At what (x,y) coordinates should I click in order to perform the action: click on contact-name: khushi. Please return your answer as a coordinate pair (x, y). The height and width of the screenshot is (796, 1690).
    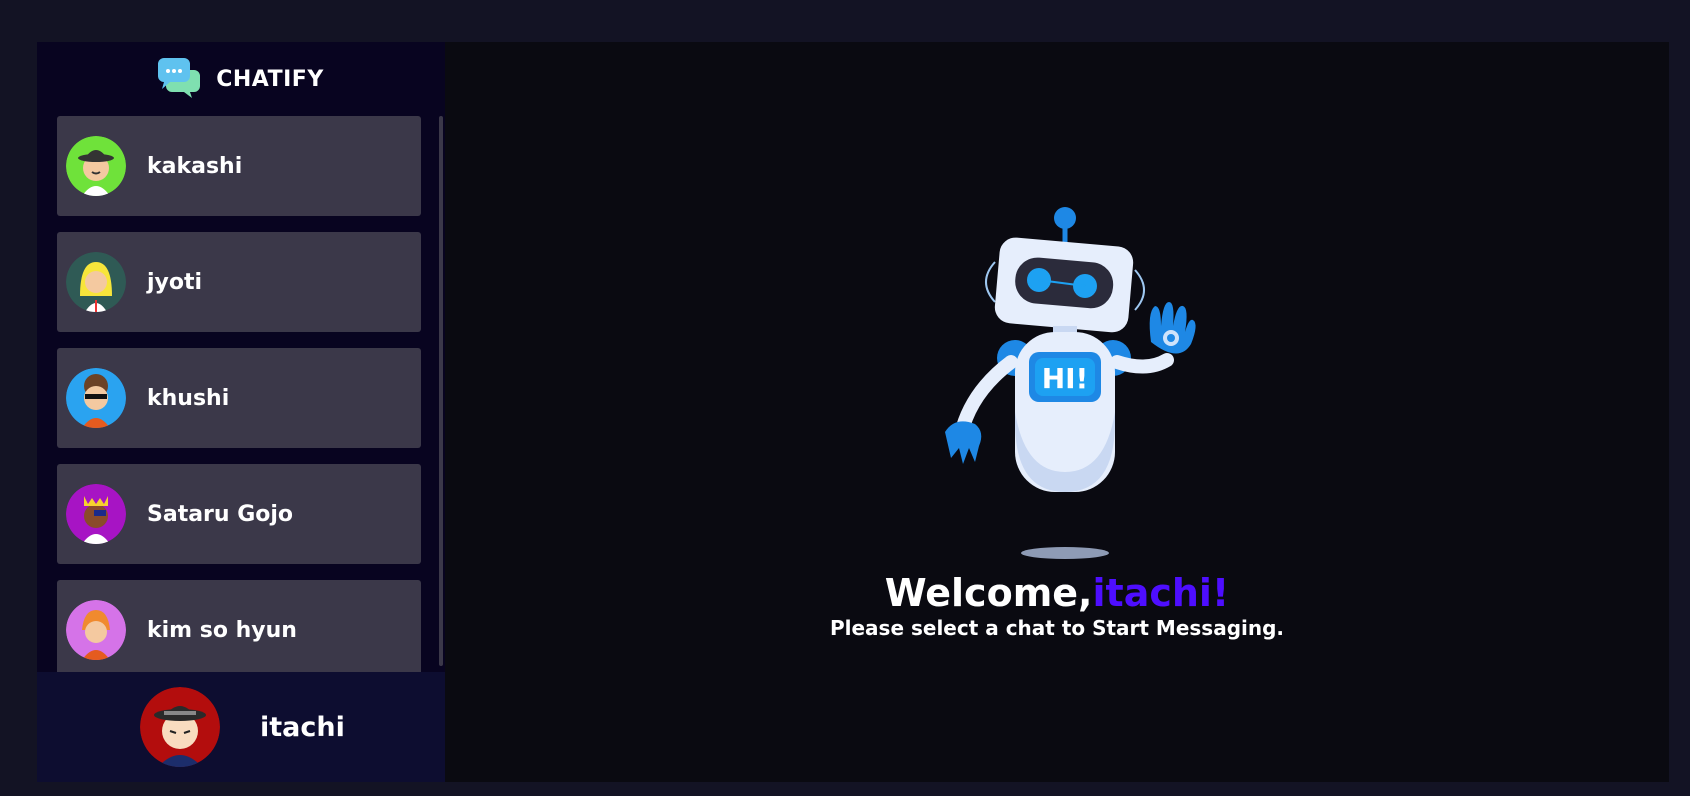
    Looking at the image, I should click on (188, 398).